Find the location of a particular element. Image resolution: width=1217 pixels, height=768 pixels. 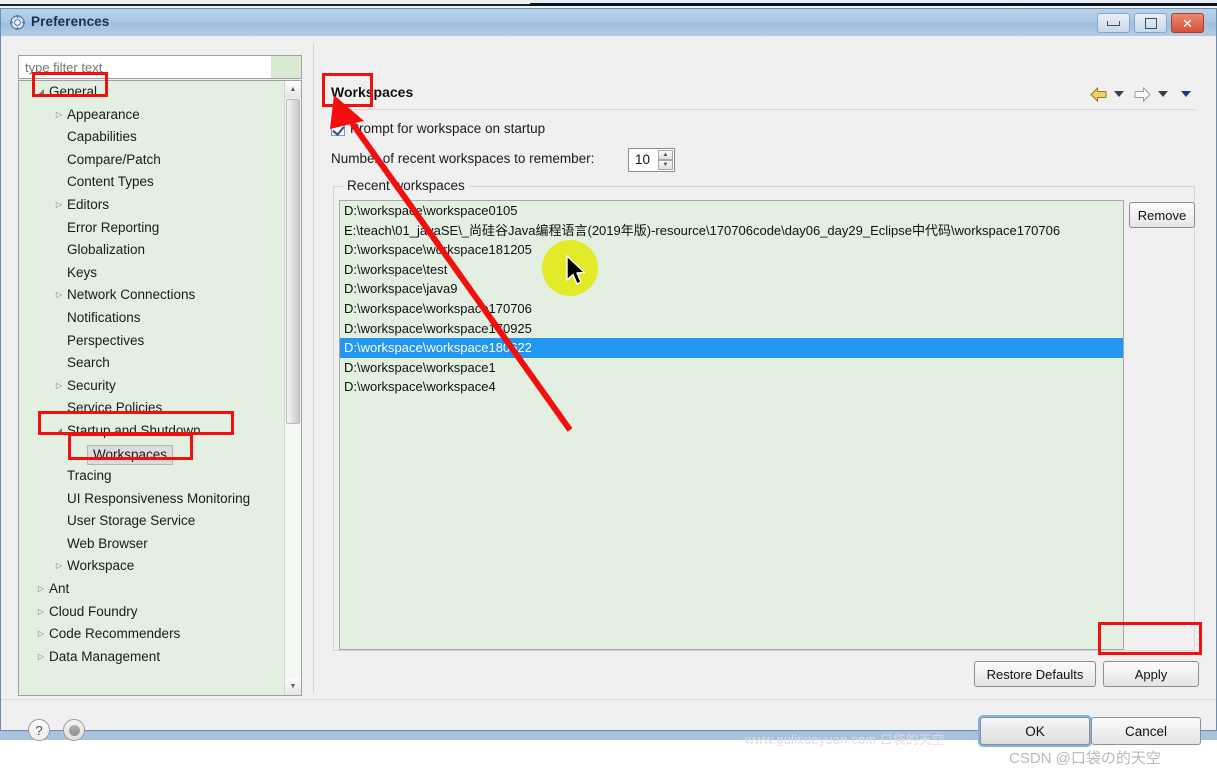

desktop-top-strip is located at coordinates (608, 4).